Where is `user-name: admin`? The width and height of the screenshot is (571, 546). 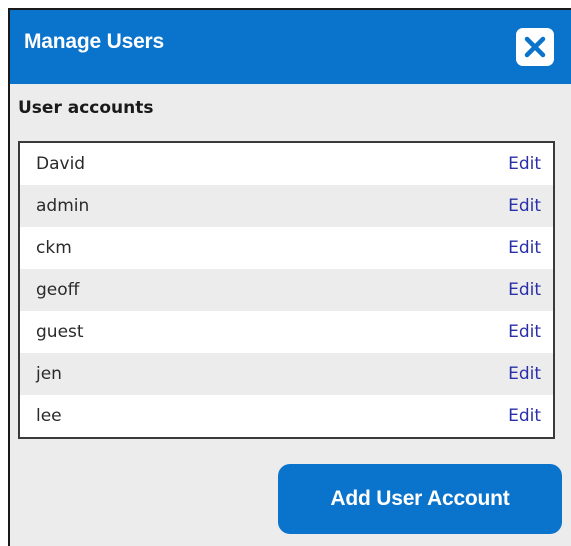
user-name: admin is located at coordinates (63, 206).